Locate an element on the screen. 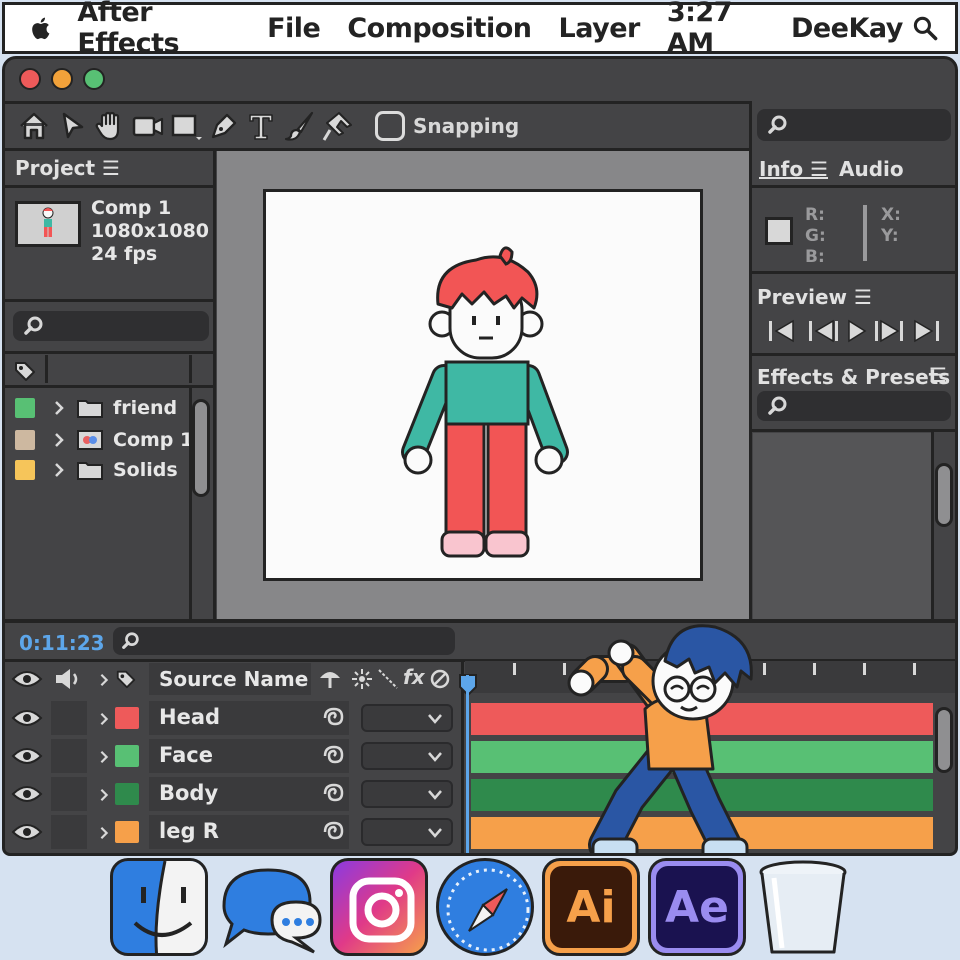 The height and width of the screenshot is (960, 960). menubar-user: DeeKay is located at coordinates (847, 28).